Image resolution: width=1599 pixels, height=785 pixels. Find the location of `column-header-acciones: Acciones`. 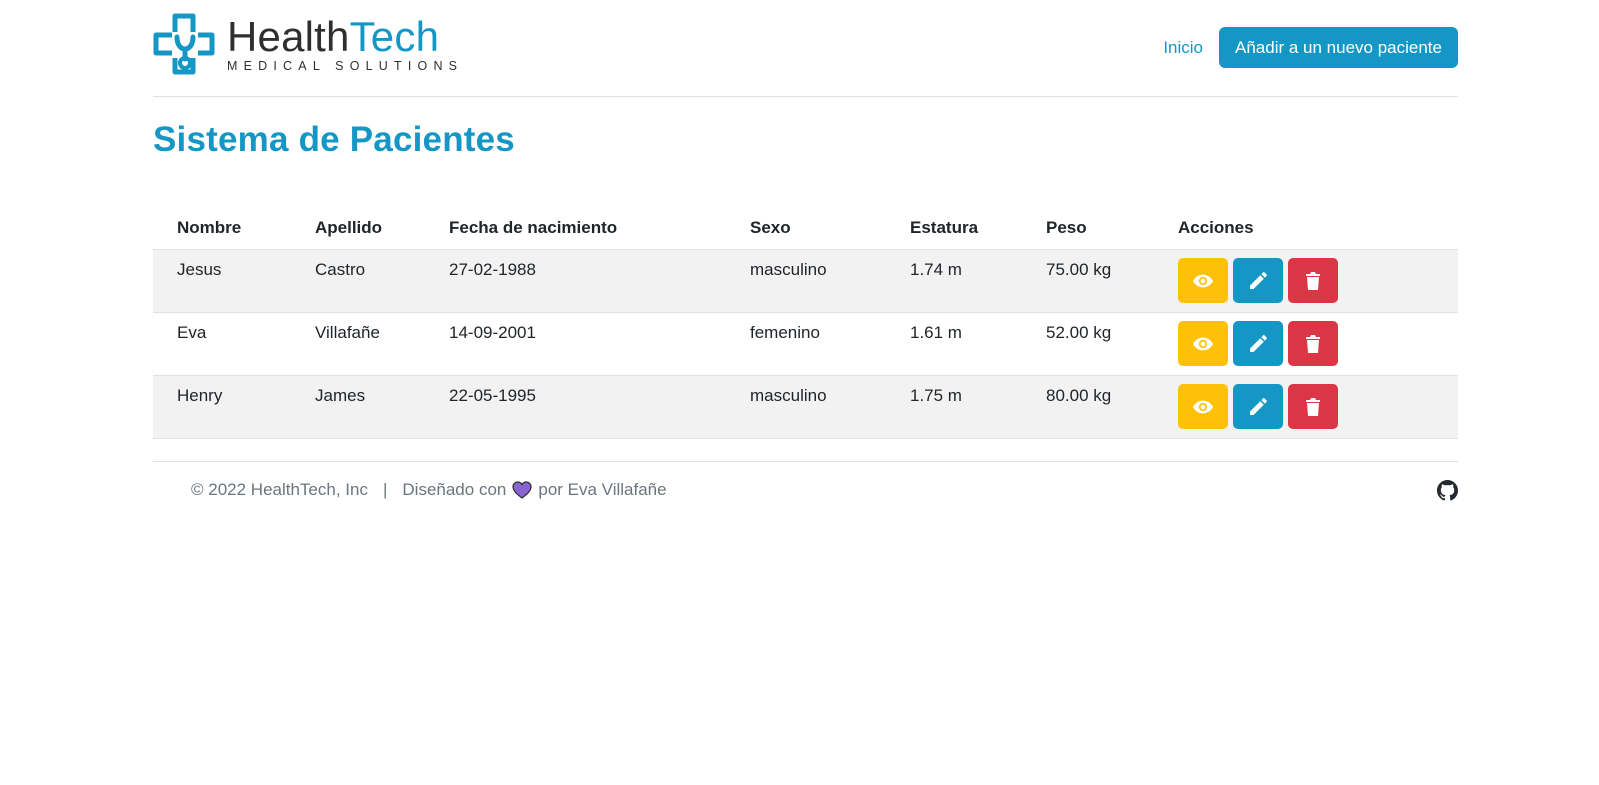

column-header-acciones: Acciones is located at coordinates (1306, 231).